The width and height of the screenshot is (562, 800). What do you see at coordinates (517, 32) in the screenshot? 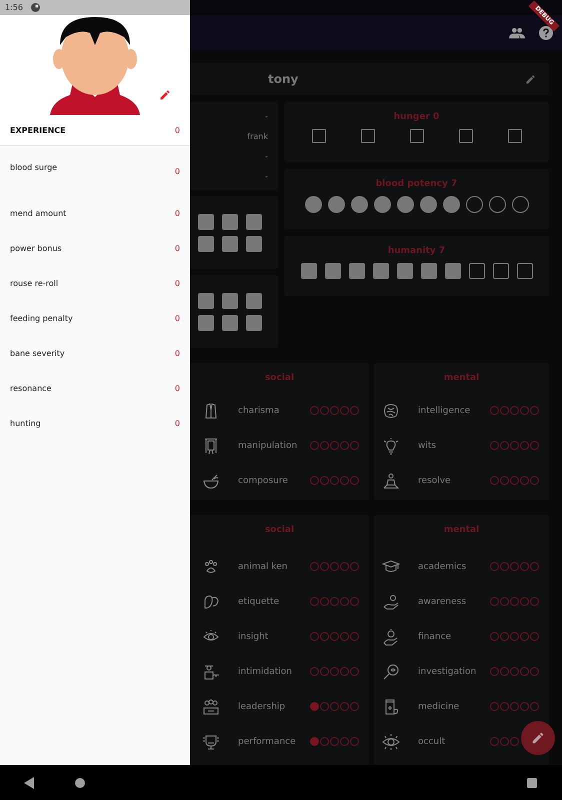
I see `people-icon` at bounding box center [517, 32].